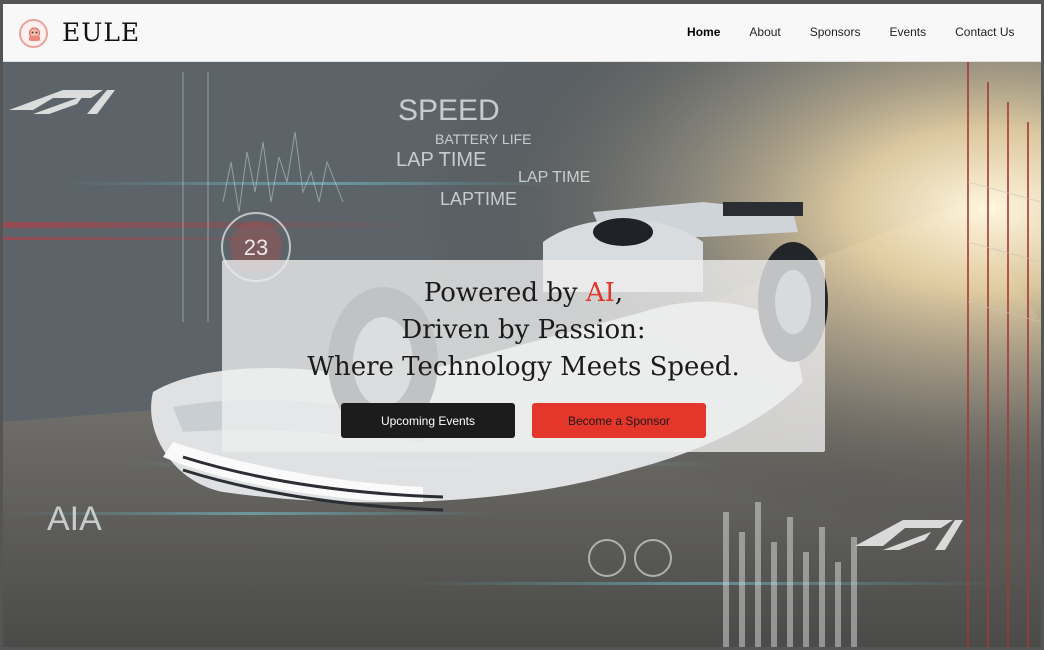 The image size is (1044, 650). Describe the element at coordinates (908, 32) in the screenshot. I see `nav-events: Events` at that location.